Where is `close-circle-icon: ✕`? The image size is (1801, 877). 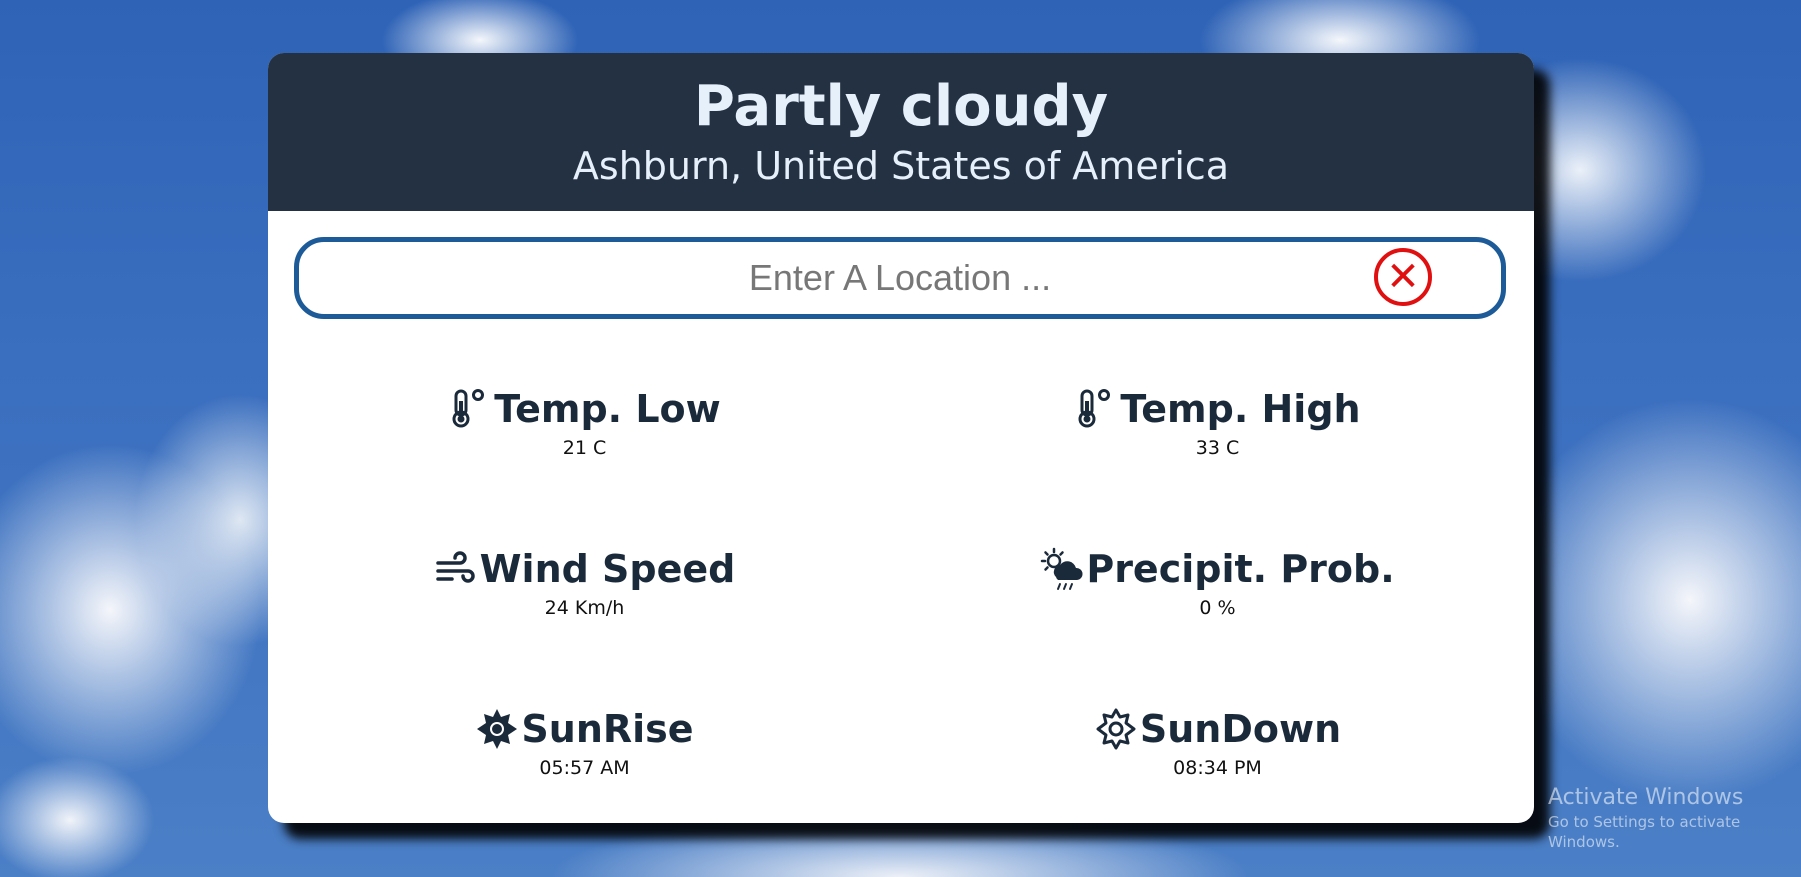 close-circle-icon: ✕ is located at coordinates (1403, 277).